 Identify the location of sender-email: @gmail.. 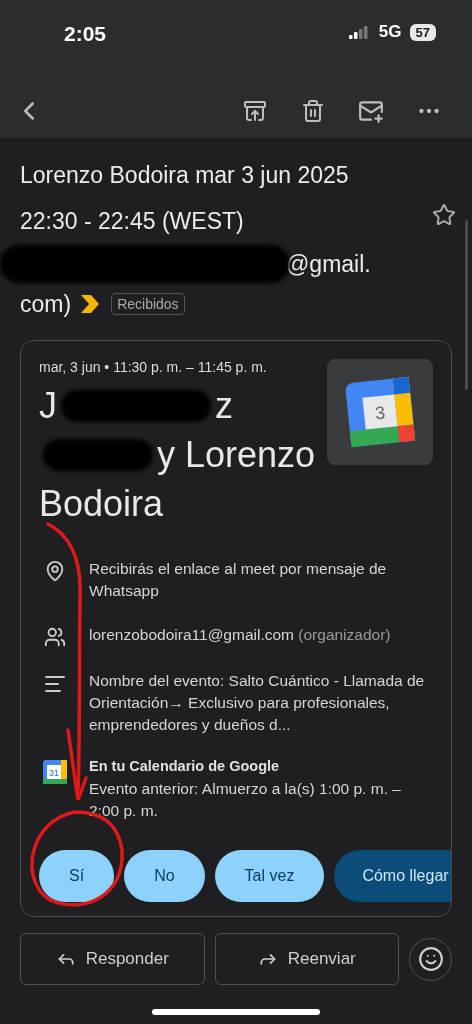
(328, 264).